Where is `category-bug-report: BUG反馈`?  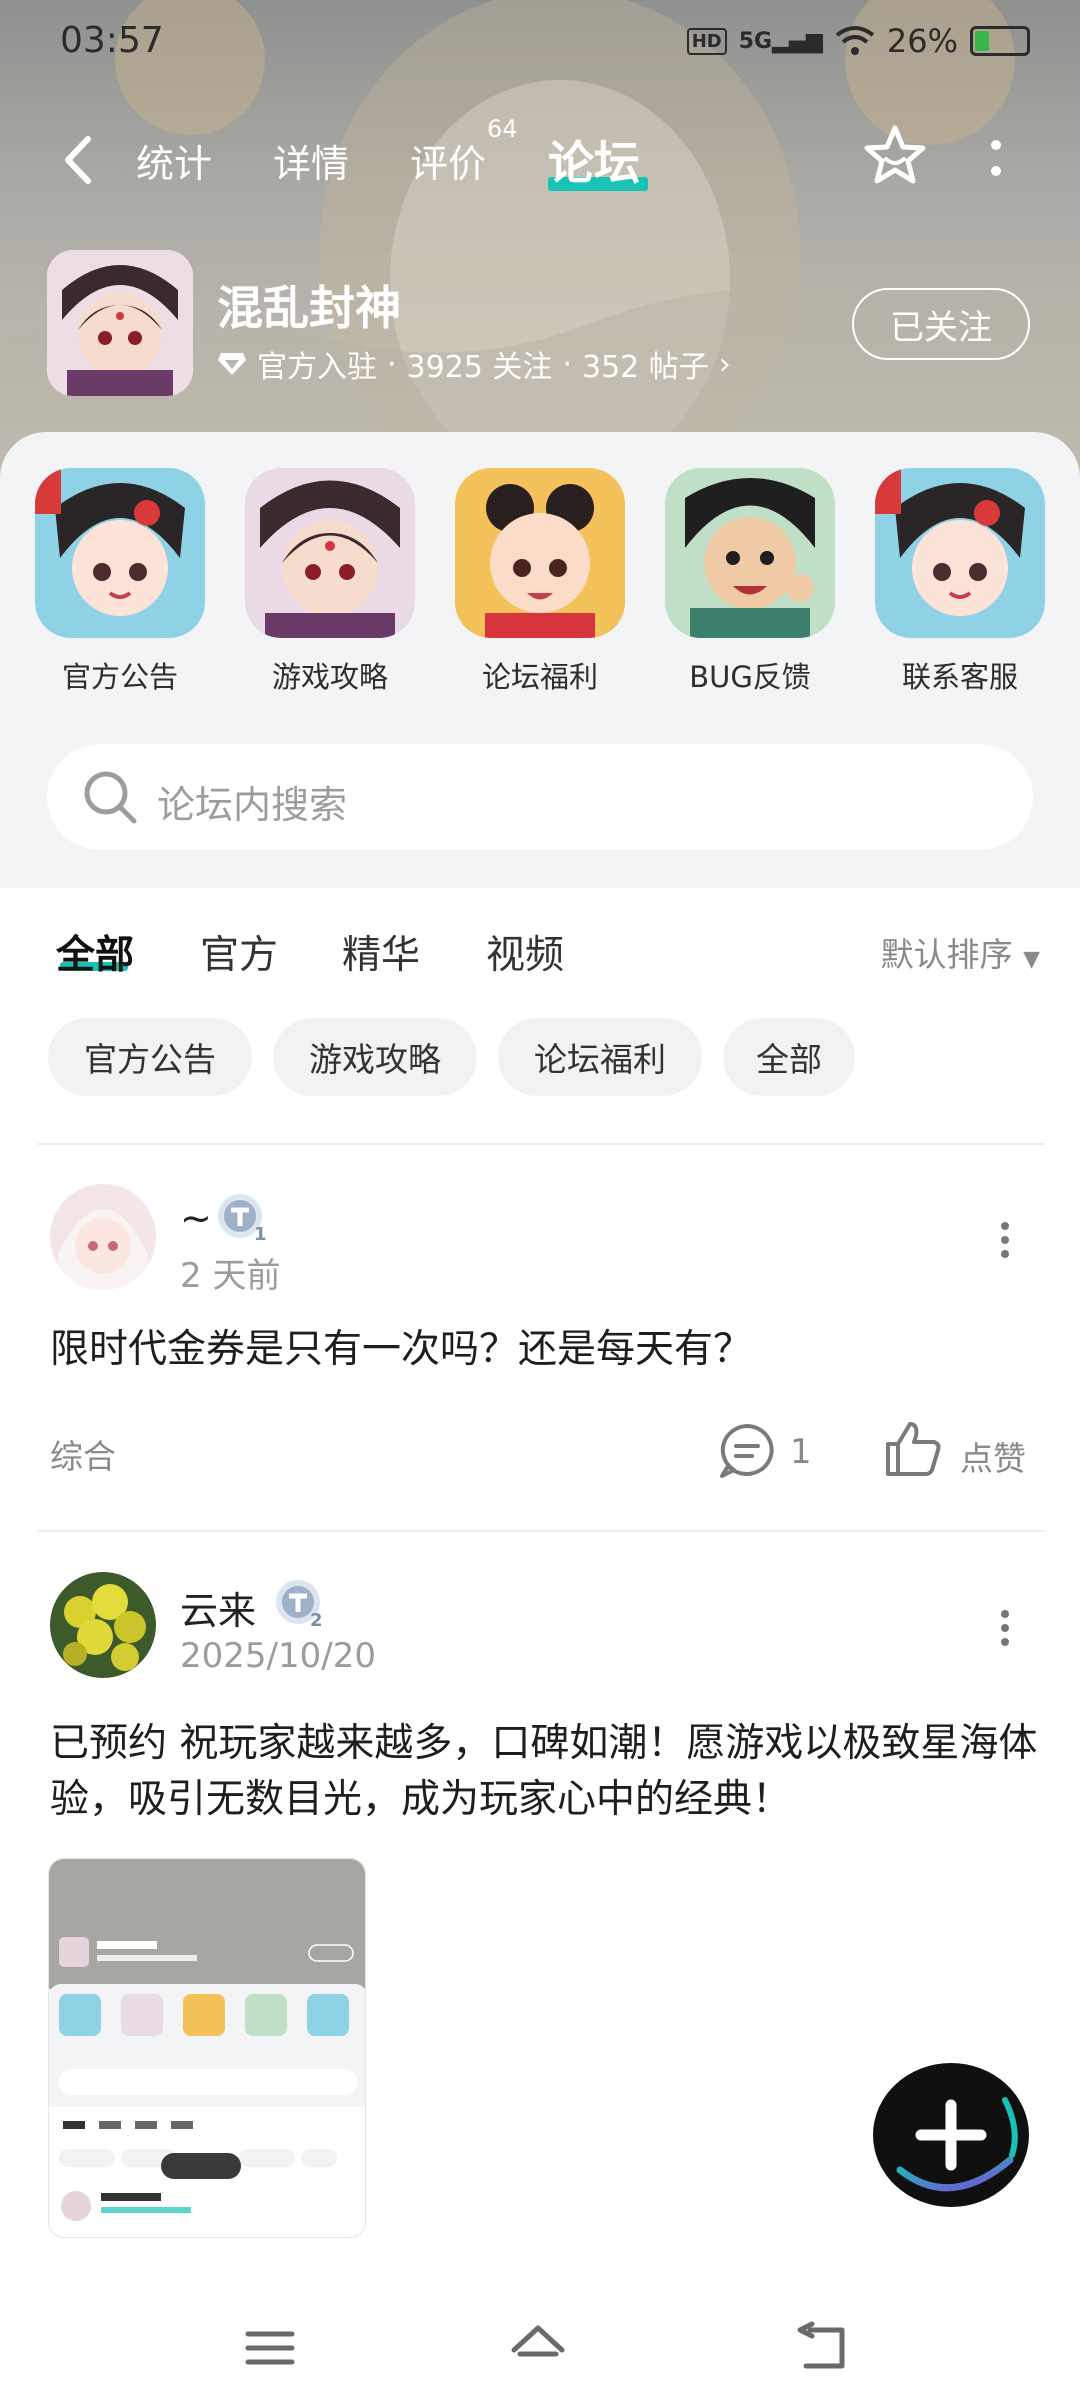 category-bug-report: BUG反馈 is located at coordinates (750, 582).